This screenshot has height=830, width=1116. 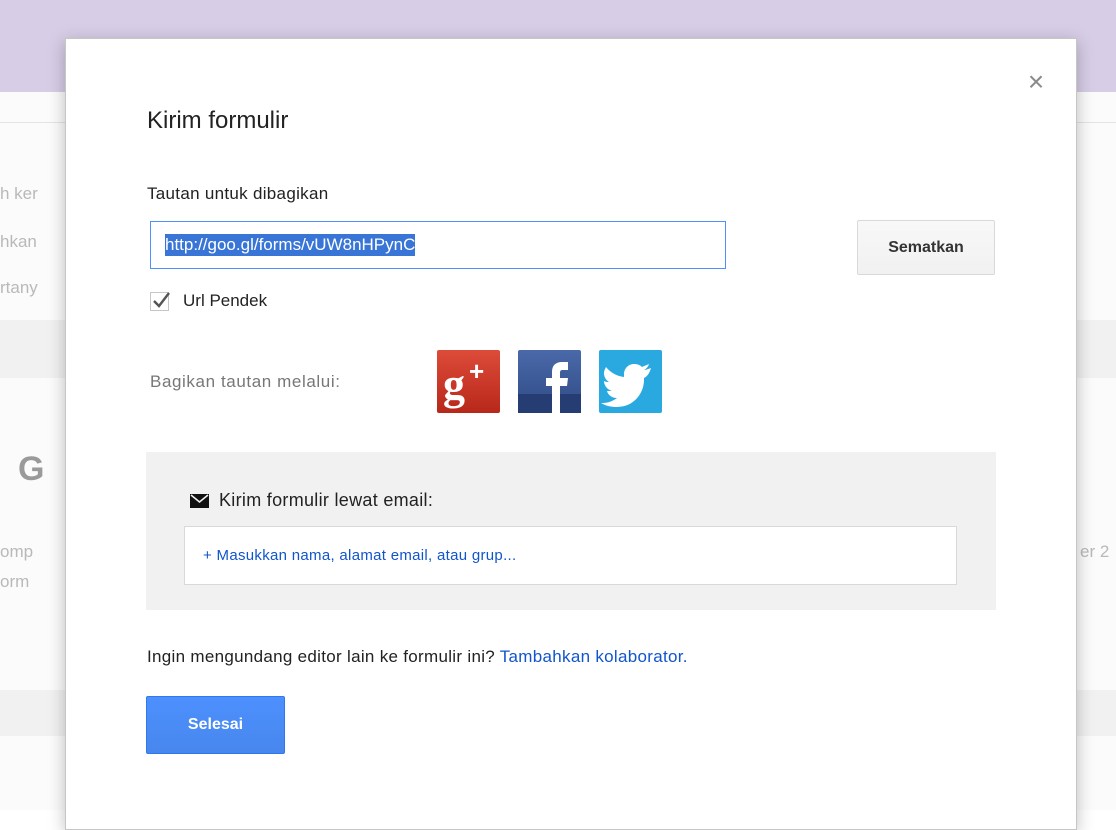 I want to click on share-link-label: Tautan untuk dibagikan, so click(x=238, y=193).